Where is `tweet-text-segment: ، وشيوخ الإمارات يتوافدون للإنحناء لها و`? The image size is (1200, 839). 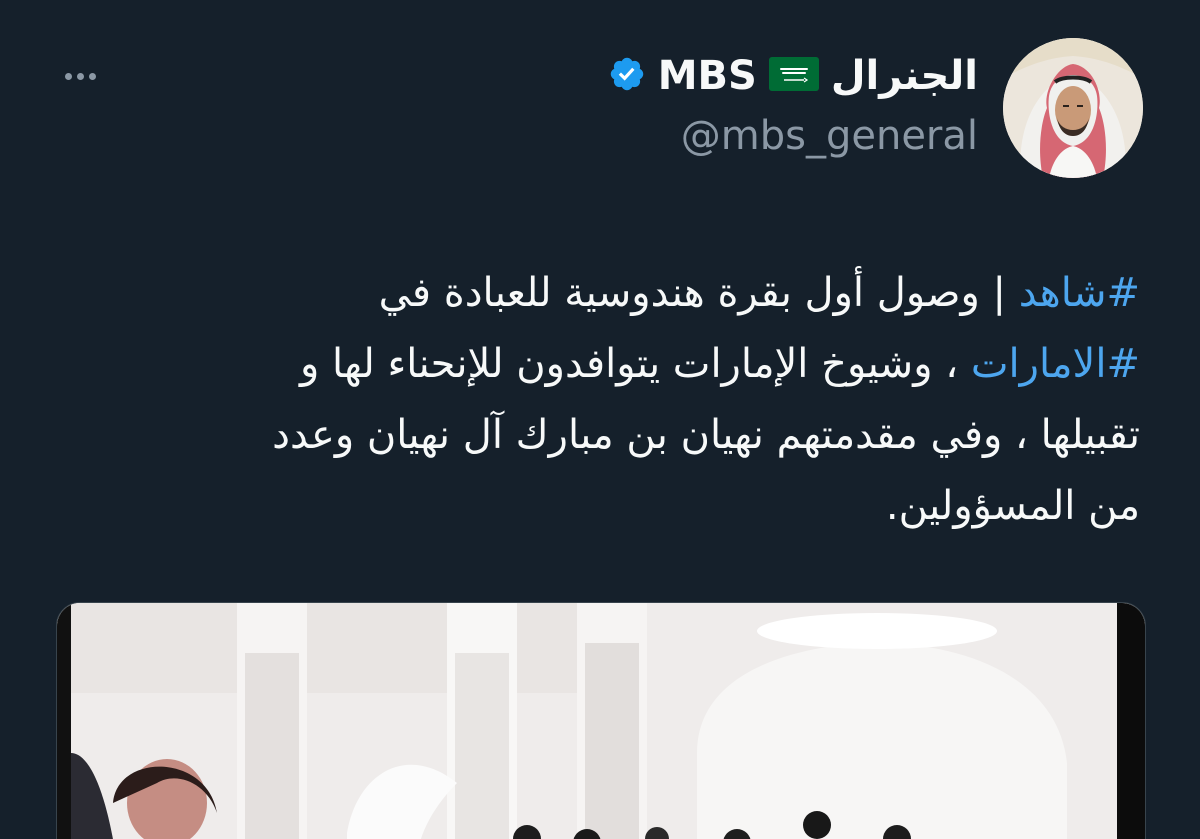 tweet-text-segment: ، وشيوخ الإمارات يتوافدون للإنحناء لها و is located at coordinates (635, 364).